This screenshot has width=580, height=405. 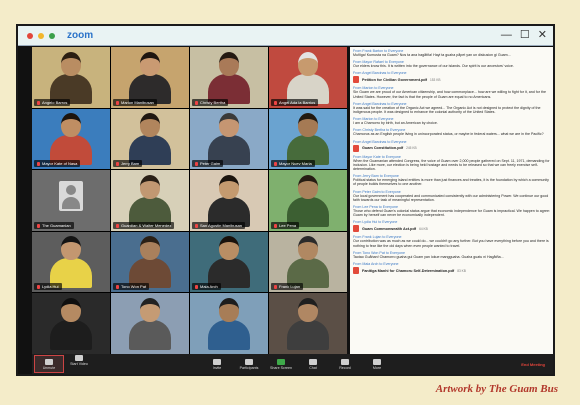 I want to click on chat-file-attachment: Guam Constitution.pdf 245 KB, so click(x=451, y=148).